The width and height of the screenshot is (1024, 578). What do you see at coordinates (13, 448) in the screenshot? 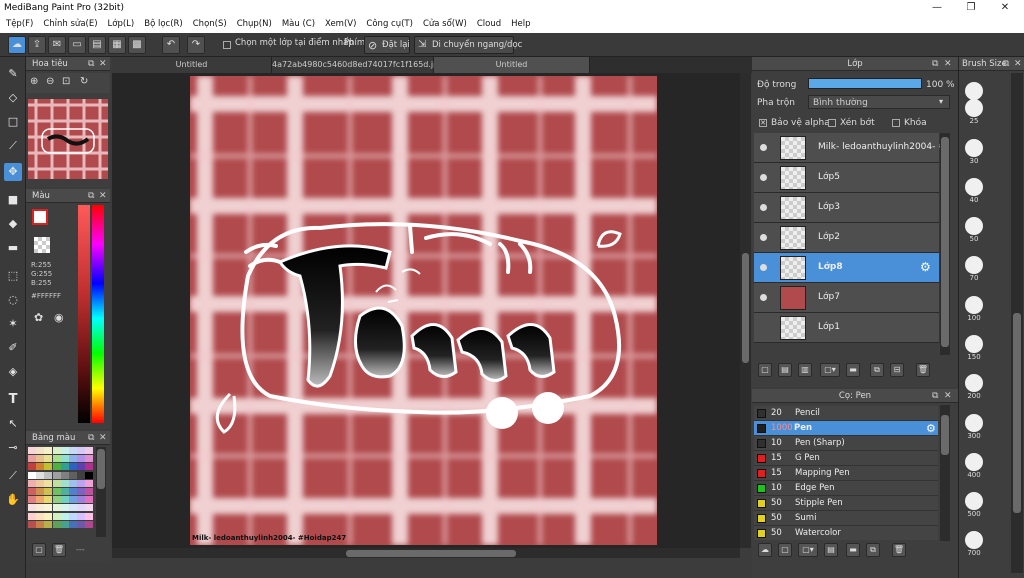
I see `blur-tool-icon: ⊸` at bounding box center [13, 448].